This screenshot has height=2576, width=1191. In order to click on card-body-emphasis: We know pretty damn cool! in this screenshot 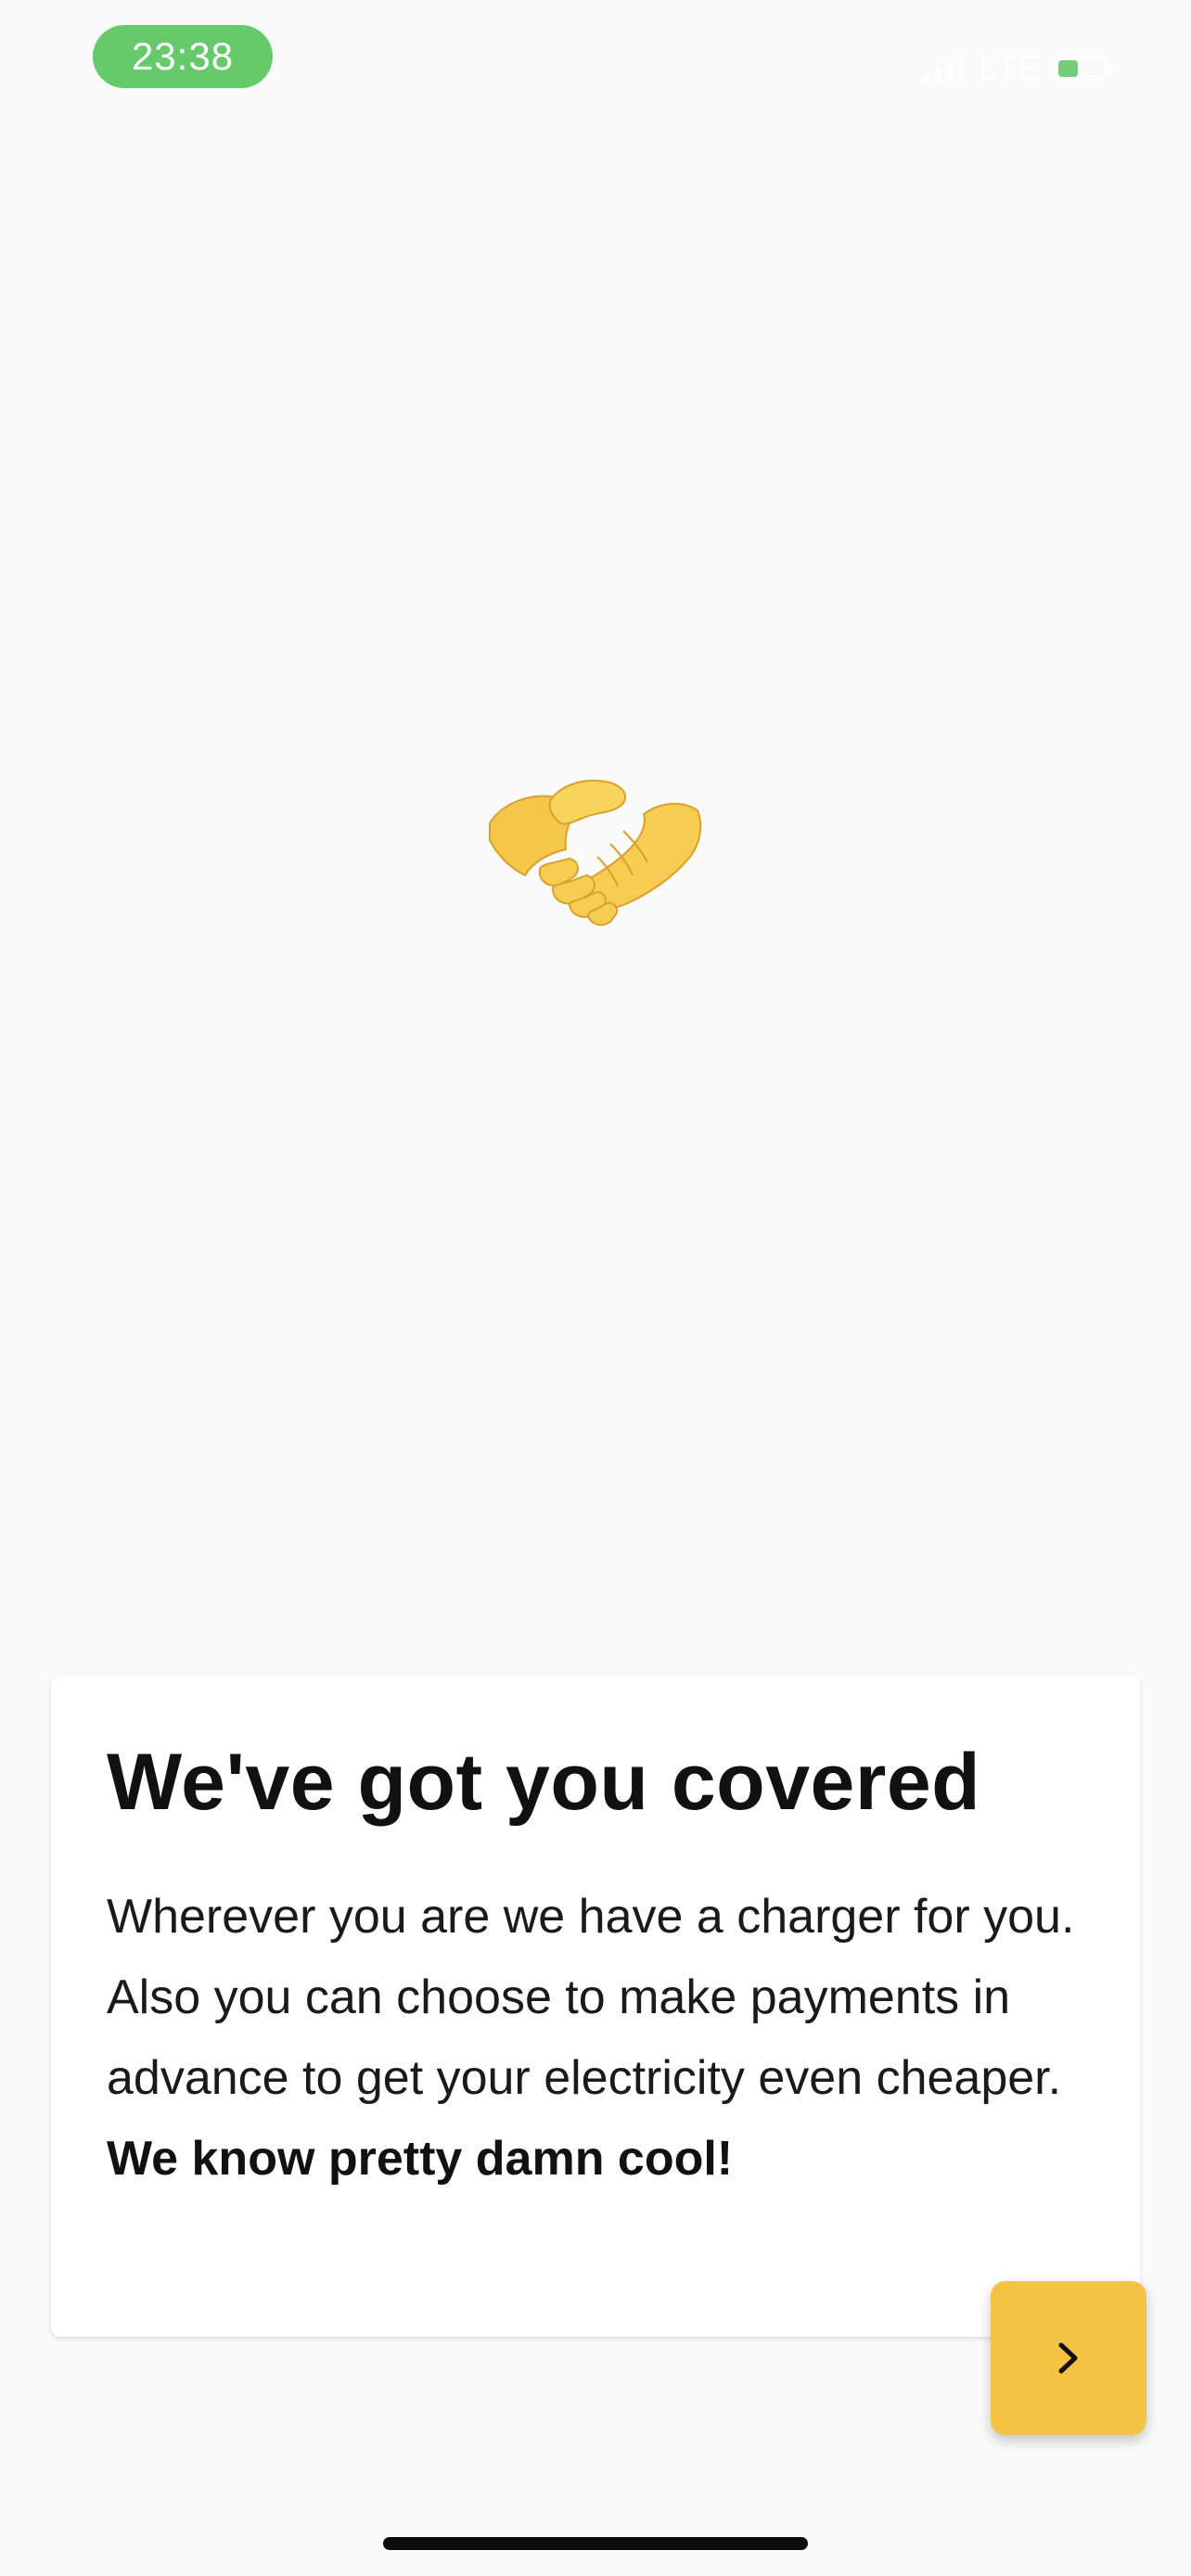, I will do `click(420, 2159)`.